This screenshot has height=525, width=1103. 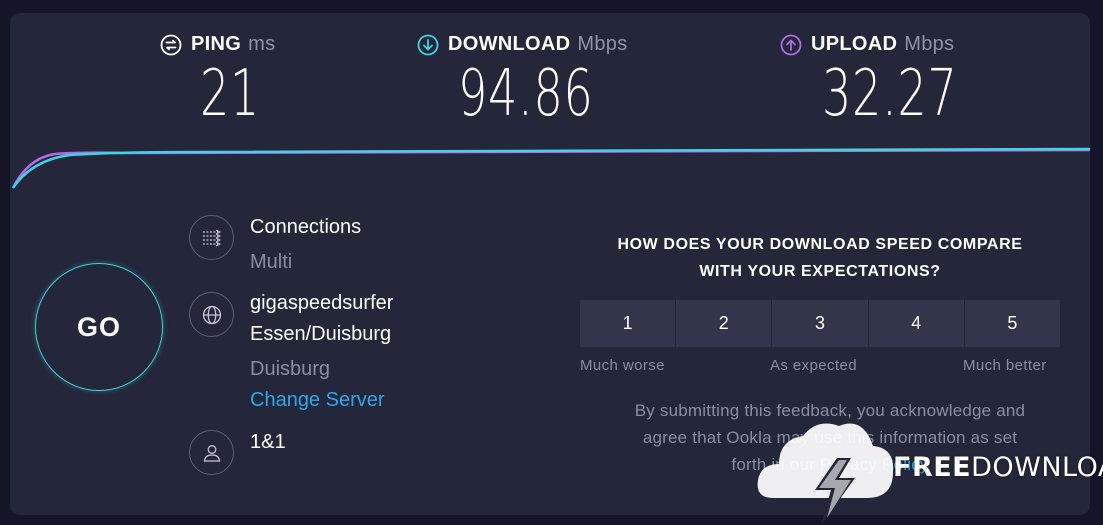 What do you see at coordinates (932, 467) in the screenshot?
I see `watermark-text-bold: FREE` at bounding box center [932, 467].